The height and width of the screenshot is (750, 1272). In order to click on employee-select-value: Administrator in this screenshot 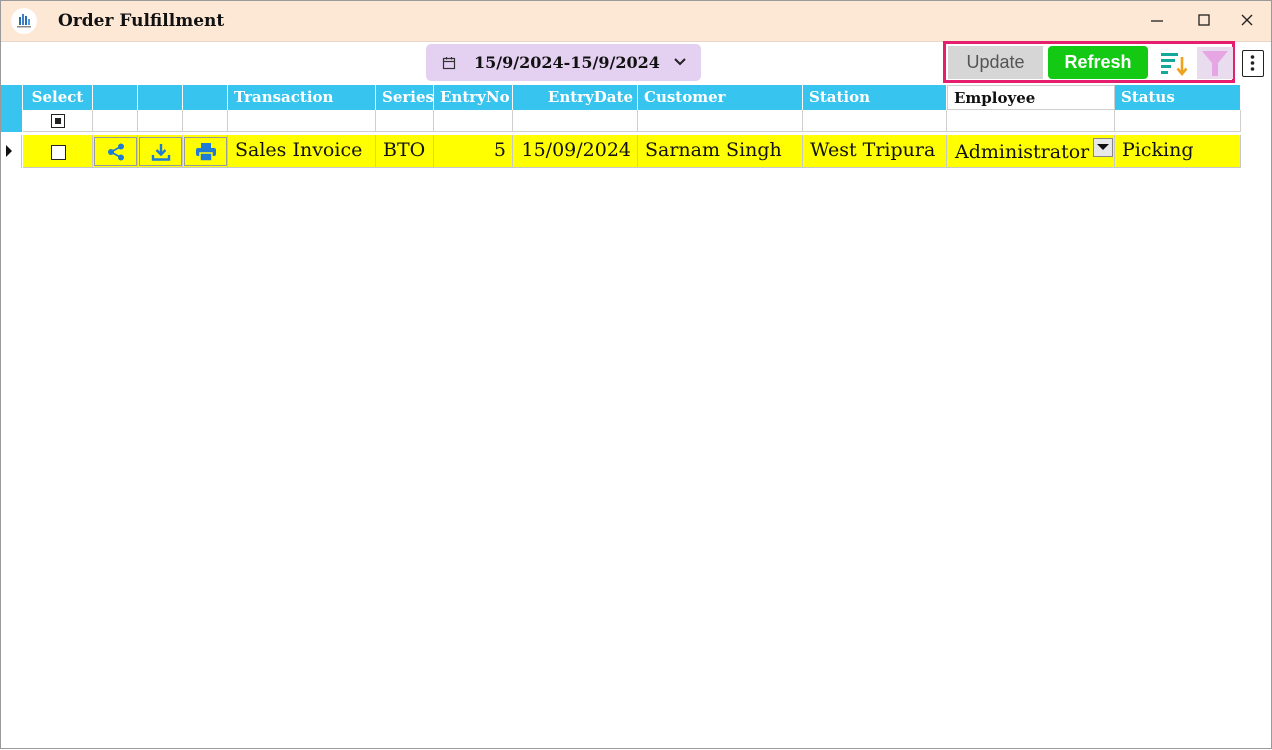, I will do `click(1022, 152)`.